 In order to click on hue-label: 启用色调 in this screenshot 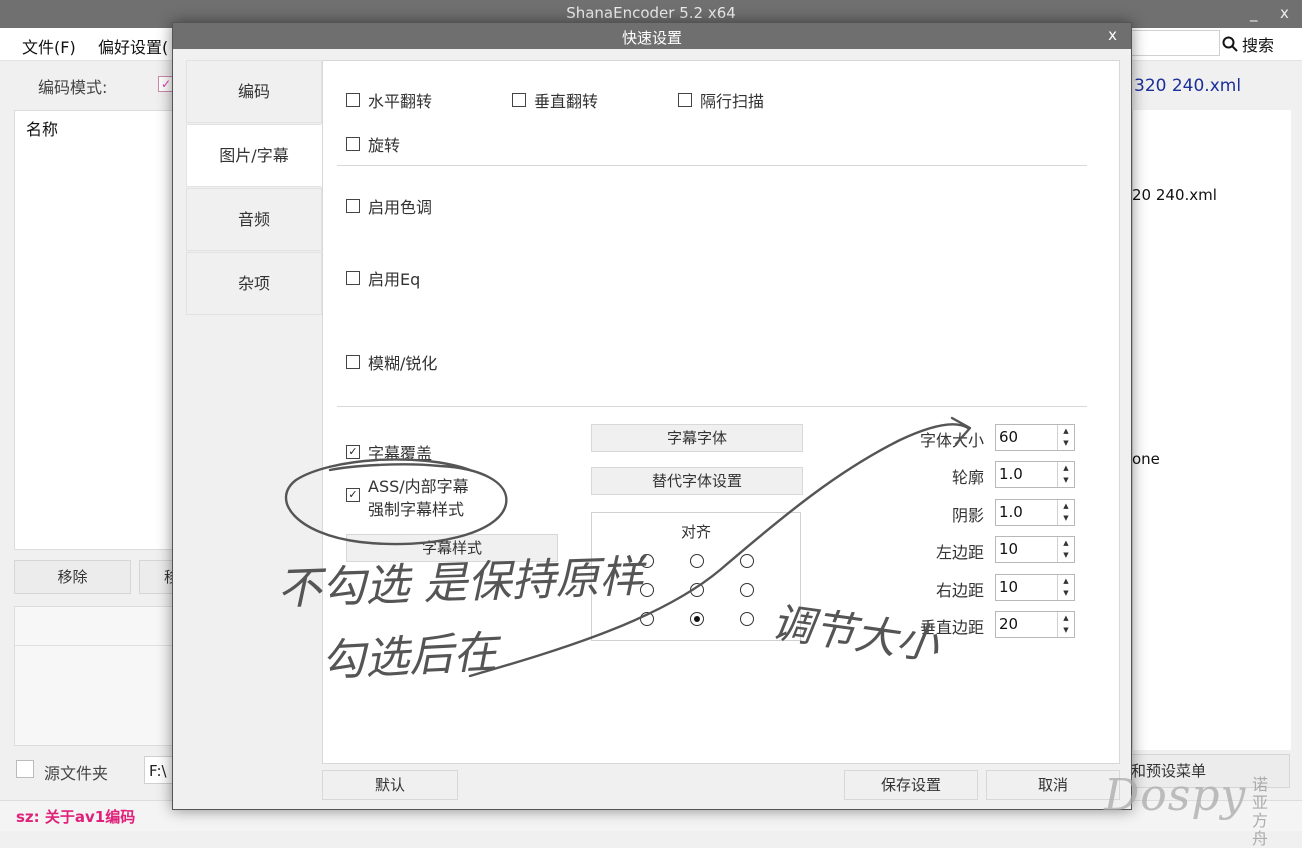, I will do `click(400, 207)`.